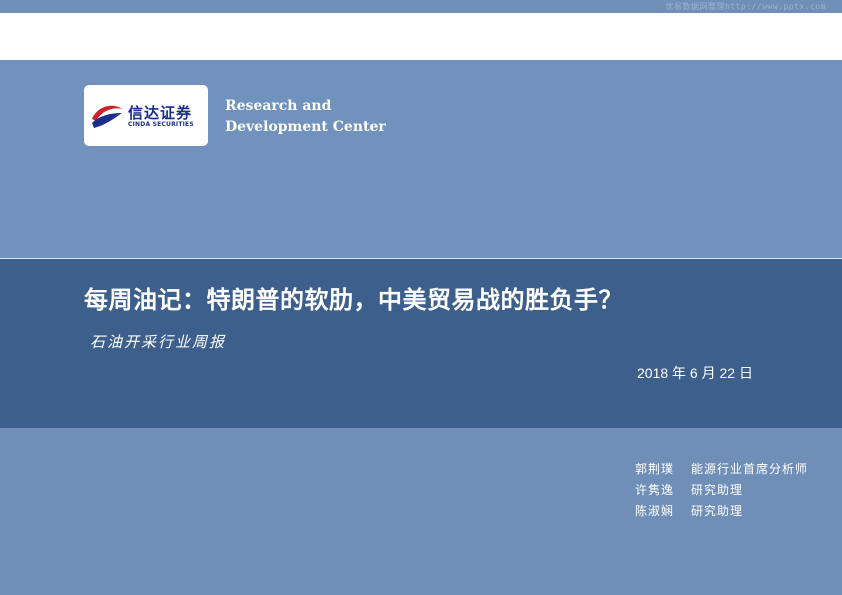 The width and height of the screenshot is (842, 595). Describe the element at coordinates (655, 469) in the screenshot. I see `author-name: 郭荆璞` at that location.